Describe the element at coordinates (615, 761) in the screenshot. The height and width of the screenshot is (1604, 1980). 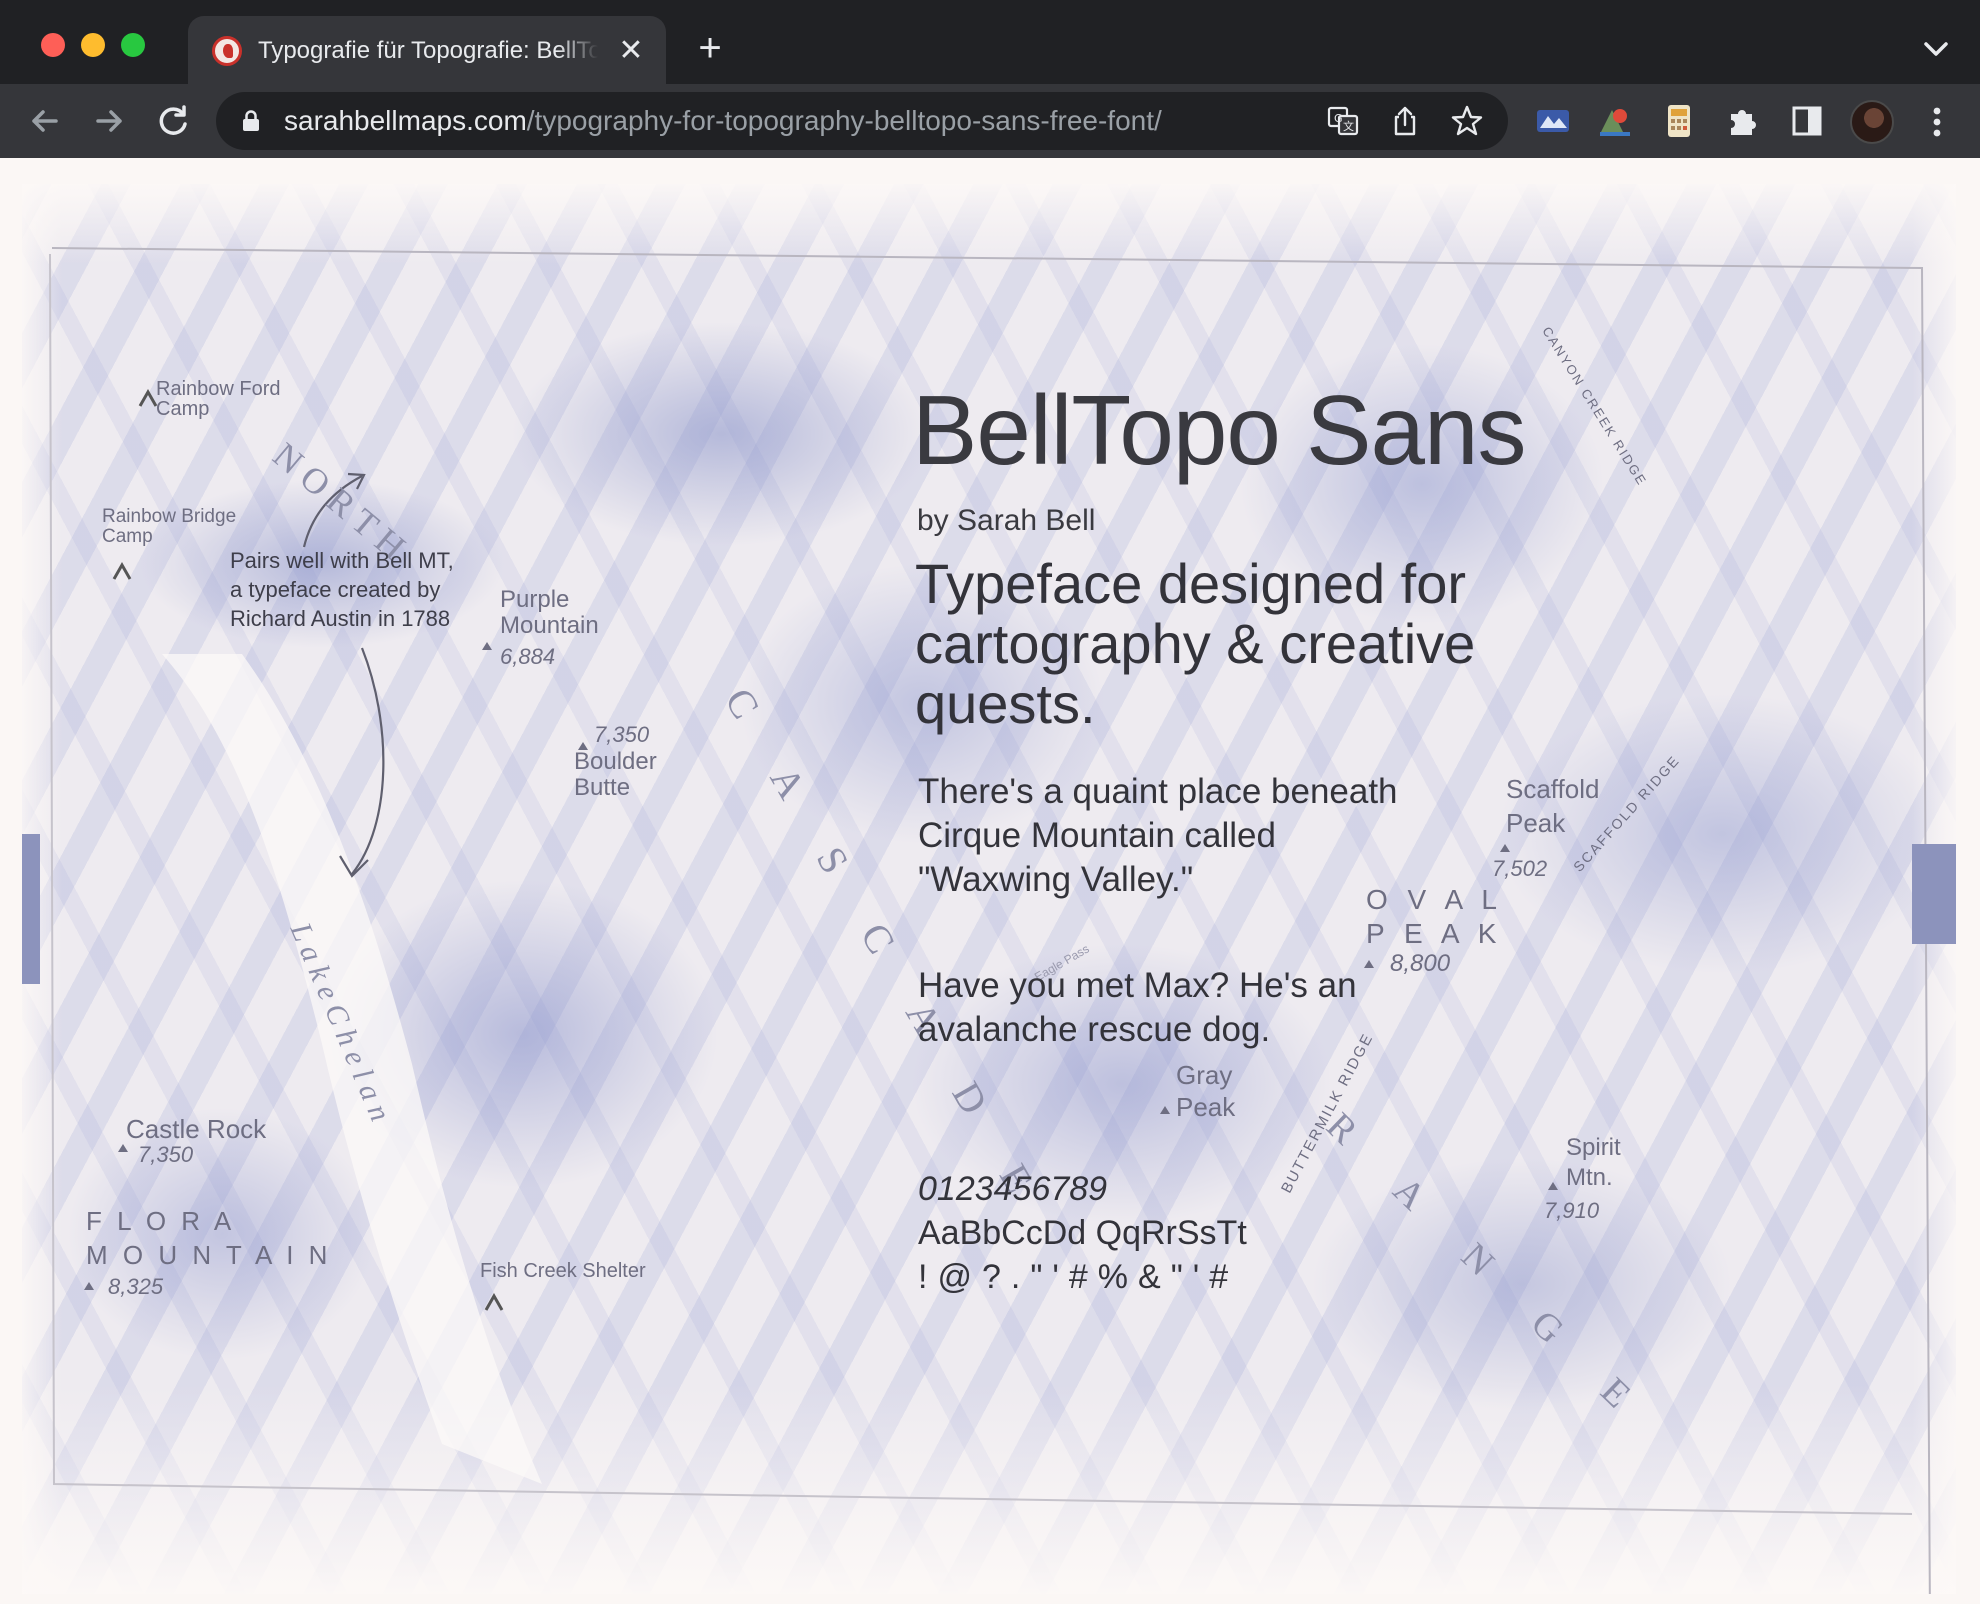
I see `map-label-boulder: Boulder` at that location.